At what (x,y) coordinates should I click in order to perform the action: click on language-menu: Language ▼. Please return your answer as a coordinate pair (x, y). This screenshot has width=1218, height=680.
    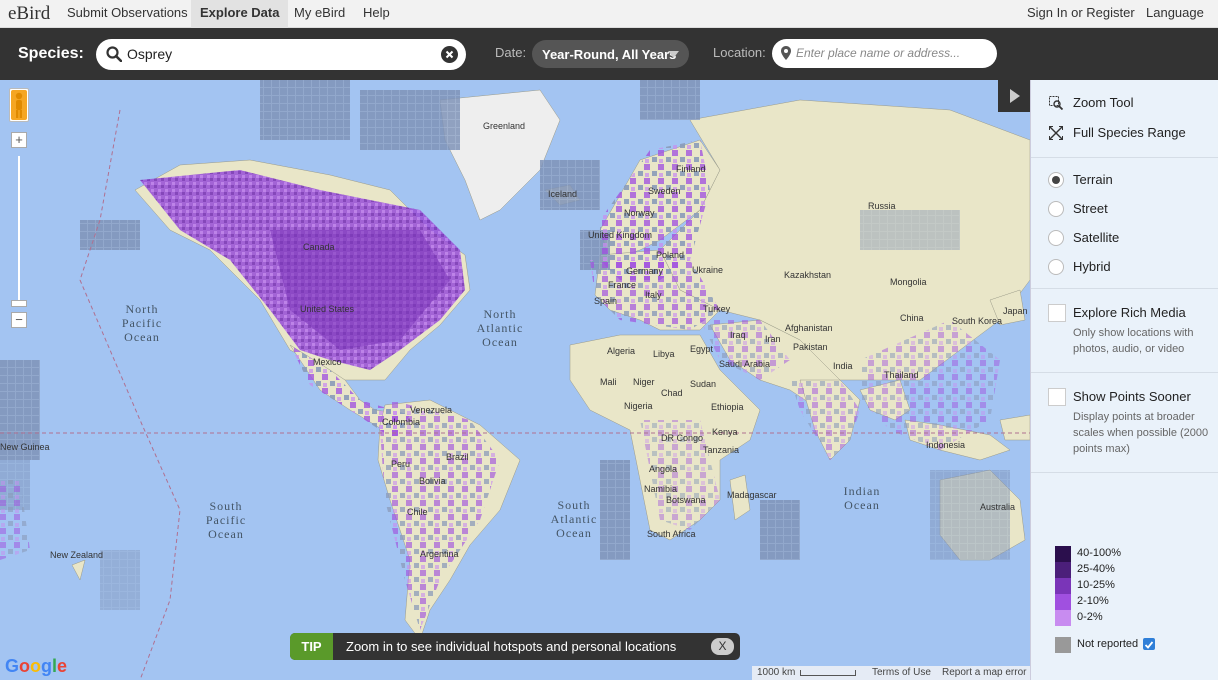
    Looking at the image, I should click on (1177, 22).